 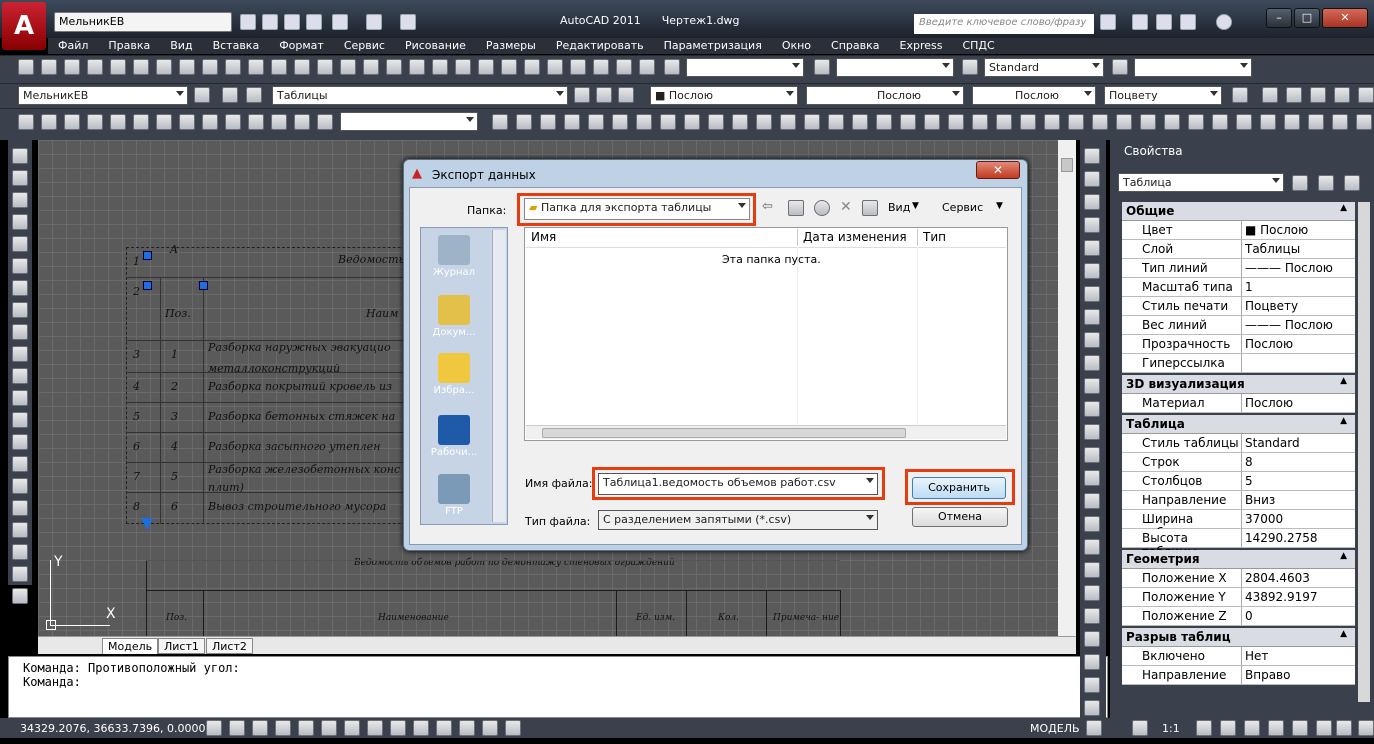 What do you see at coordinates (1238, 616) in the screenshot?
I see `property-row: Положение Z0` at bounding box center [1238, 616].